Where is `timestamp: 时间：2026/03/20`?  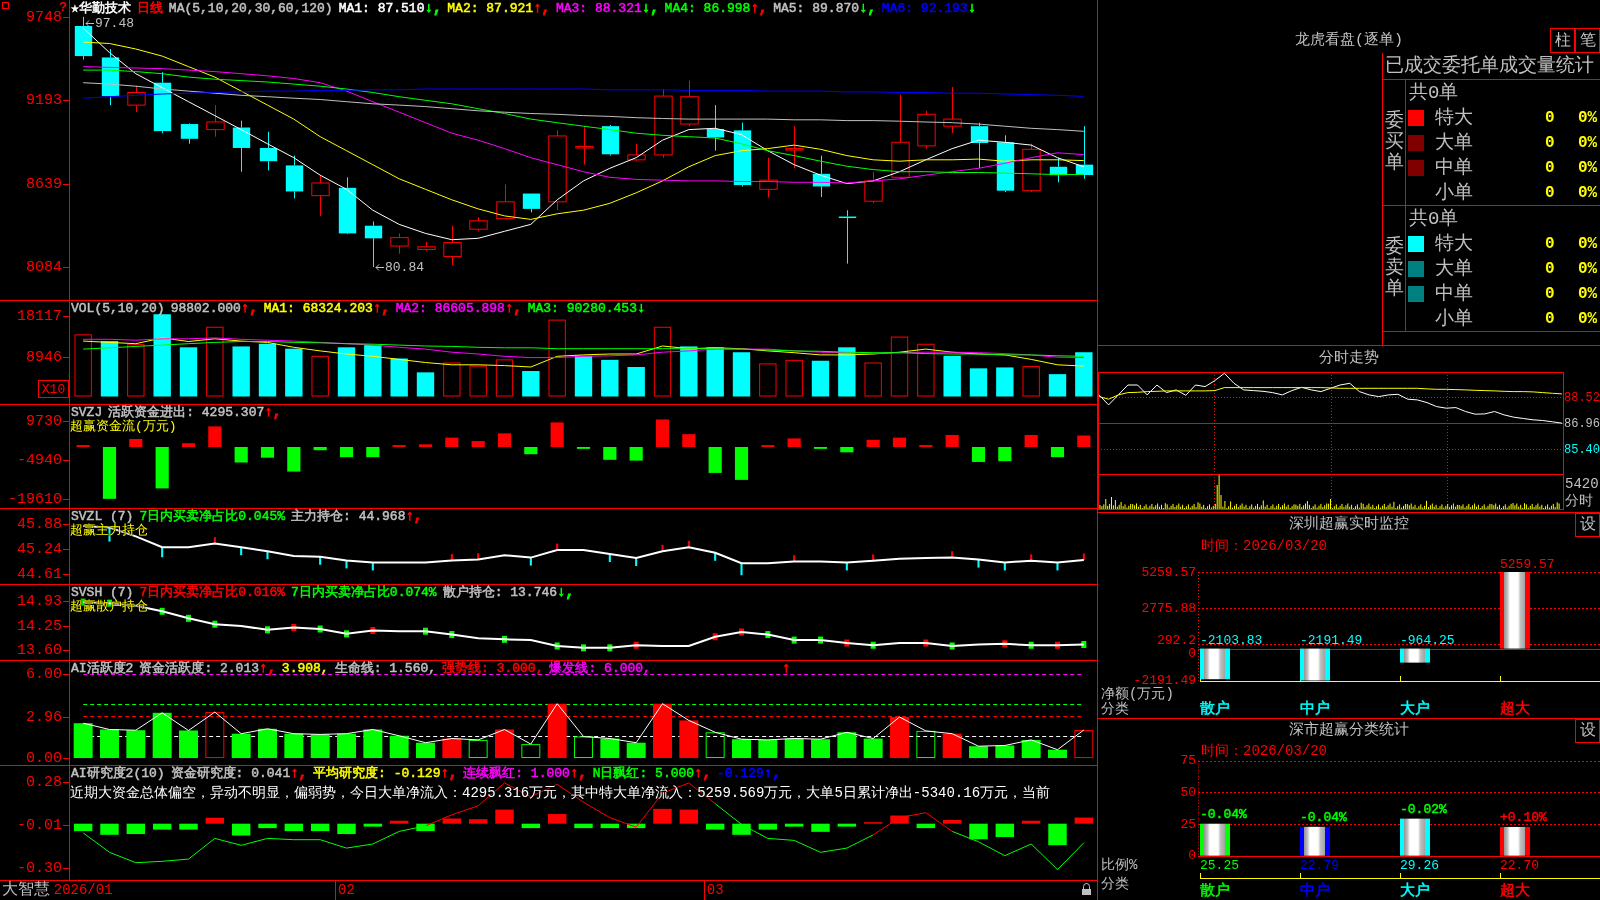
timestamp: 时间：2026/03/20 is located at coordinates (1264, 751).